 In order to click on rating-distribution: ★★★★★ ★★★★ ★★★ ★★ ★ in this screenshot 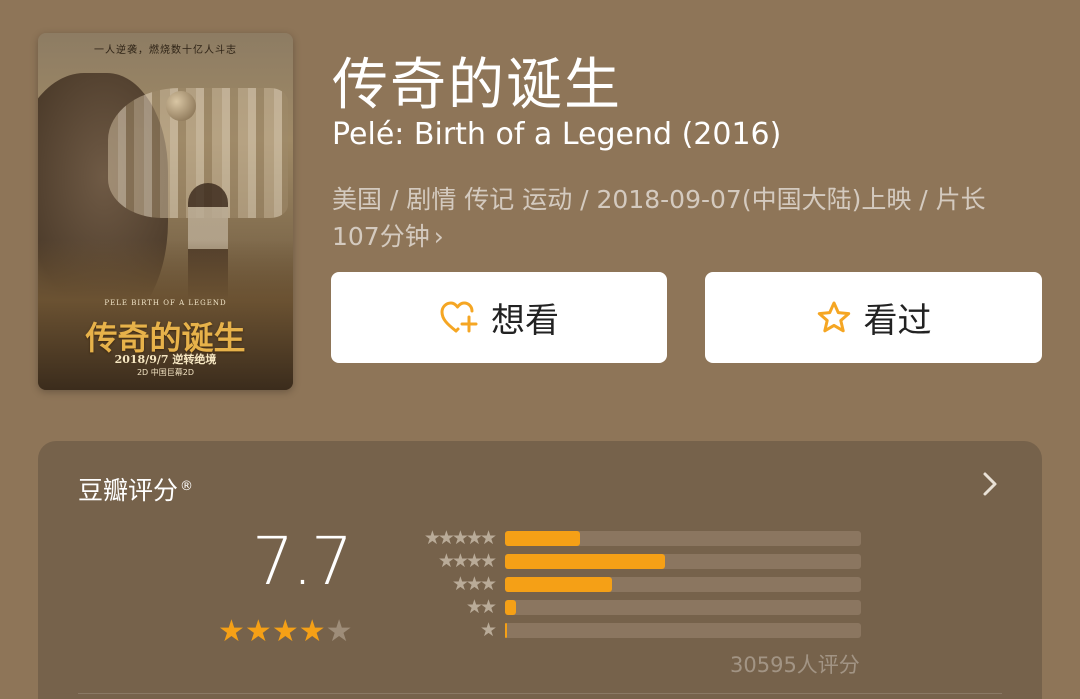, I will do `click(632, 584)`.